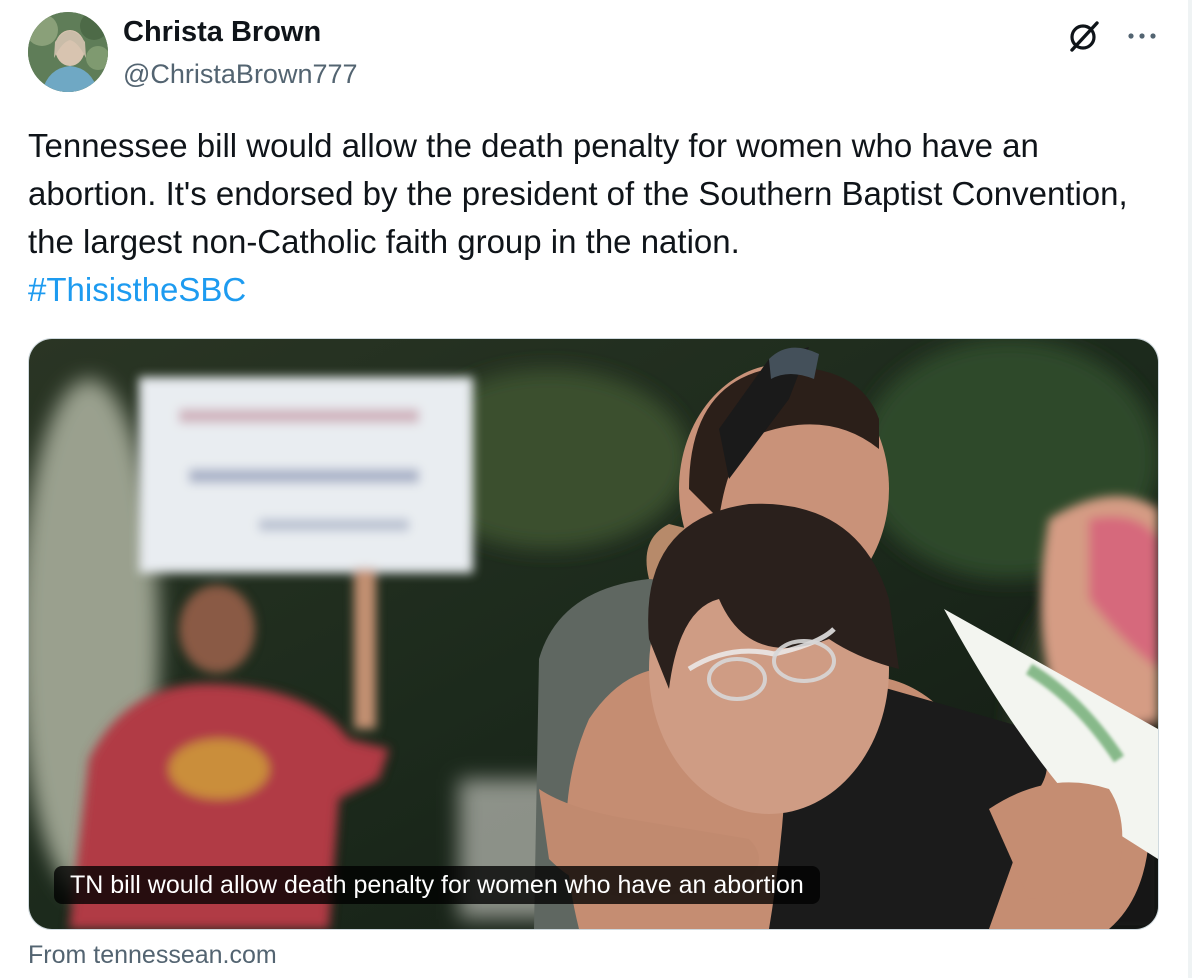  I want to click on handle: @ChristaBrown777, so click(240, 74).